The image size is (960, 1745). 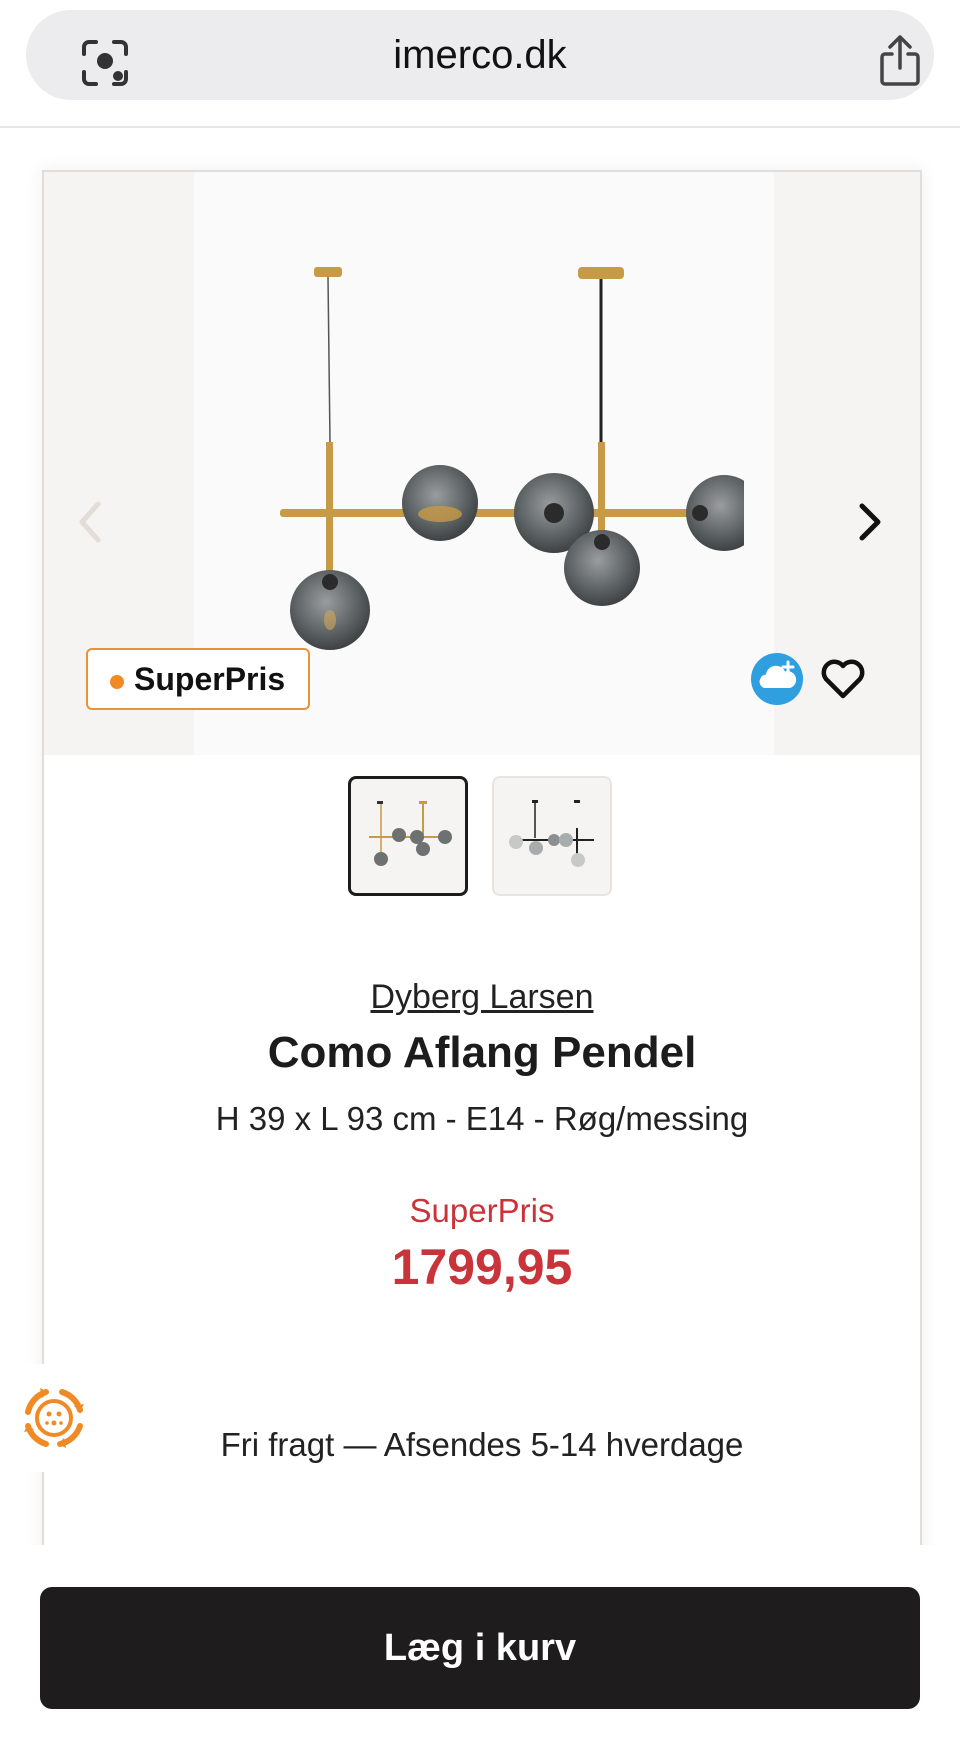 I want to click on url-text: imerco.dk, so click(x=480, y=55).